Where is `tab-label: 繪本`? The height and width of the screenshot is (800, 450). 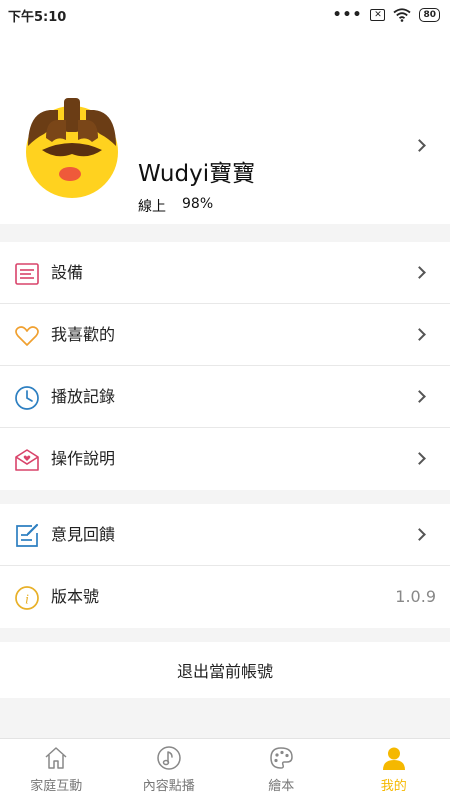
tab-label: 繪本 is located at coordinates (281, 786).